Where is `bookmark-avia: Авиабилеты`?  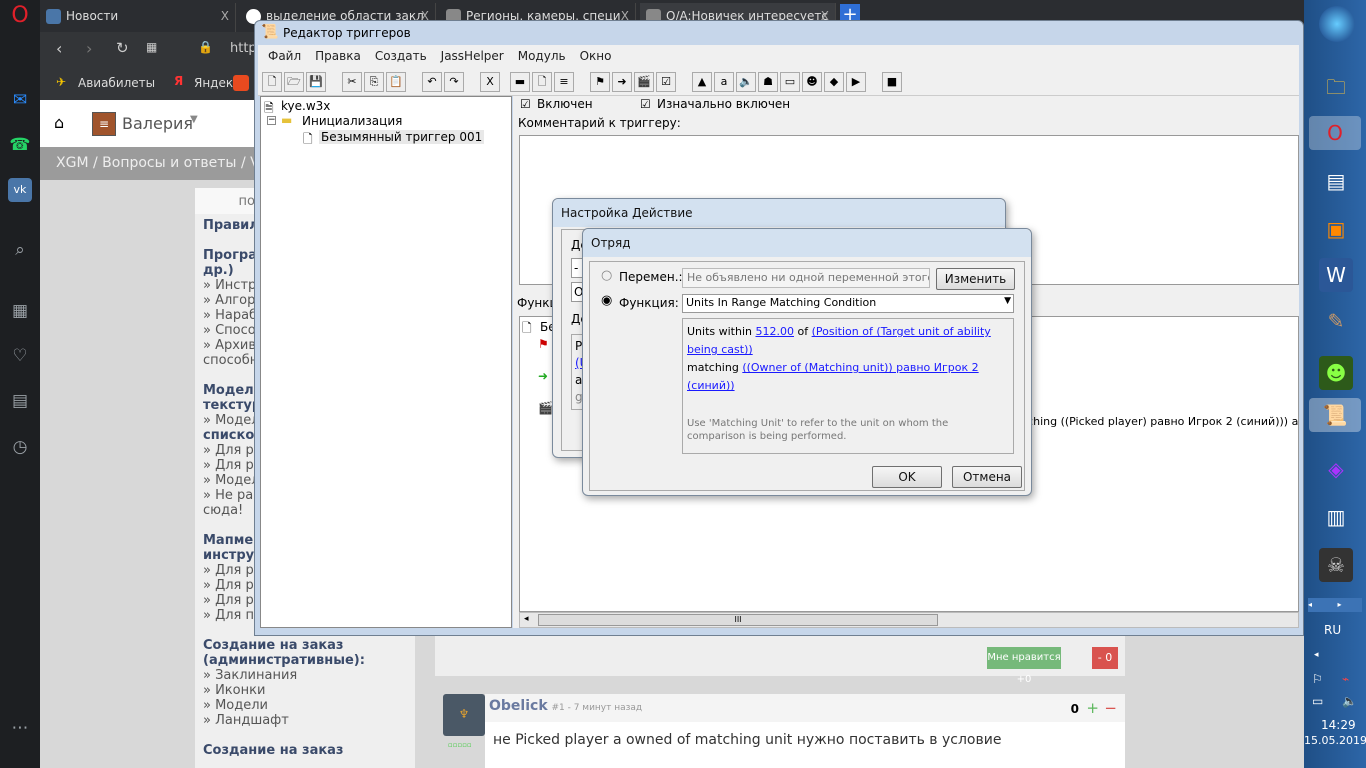 bookmark-avia: Авиабилеты is located at coordinates (116, 83).